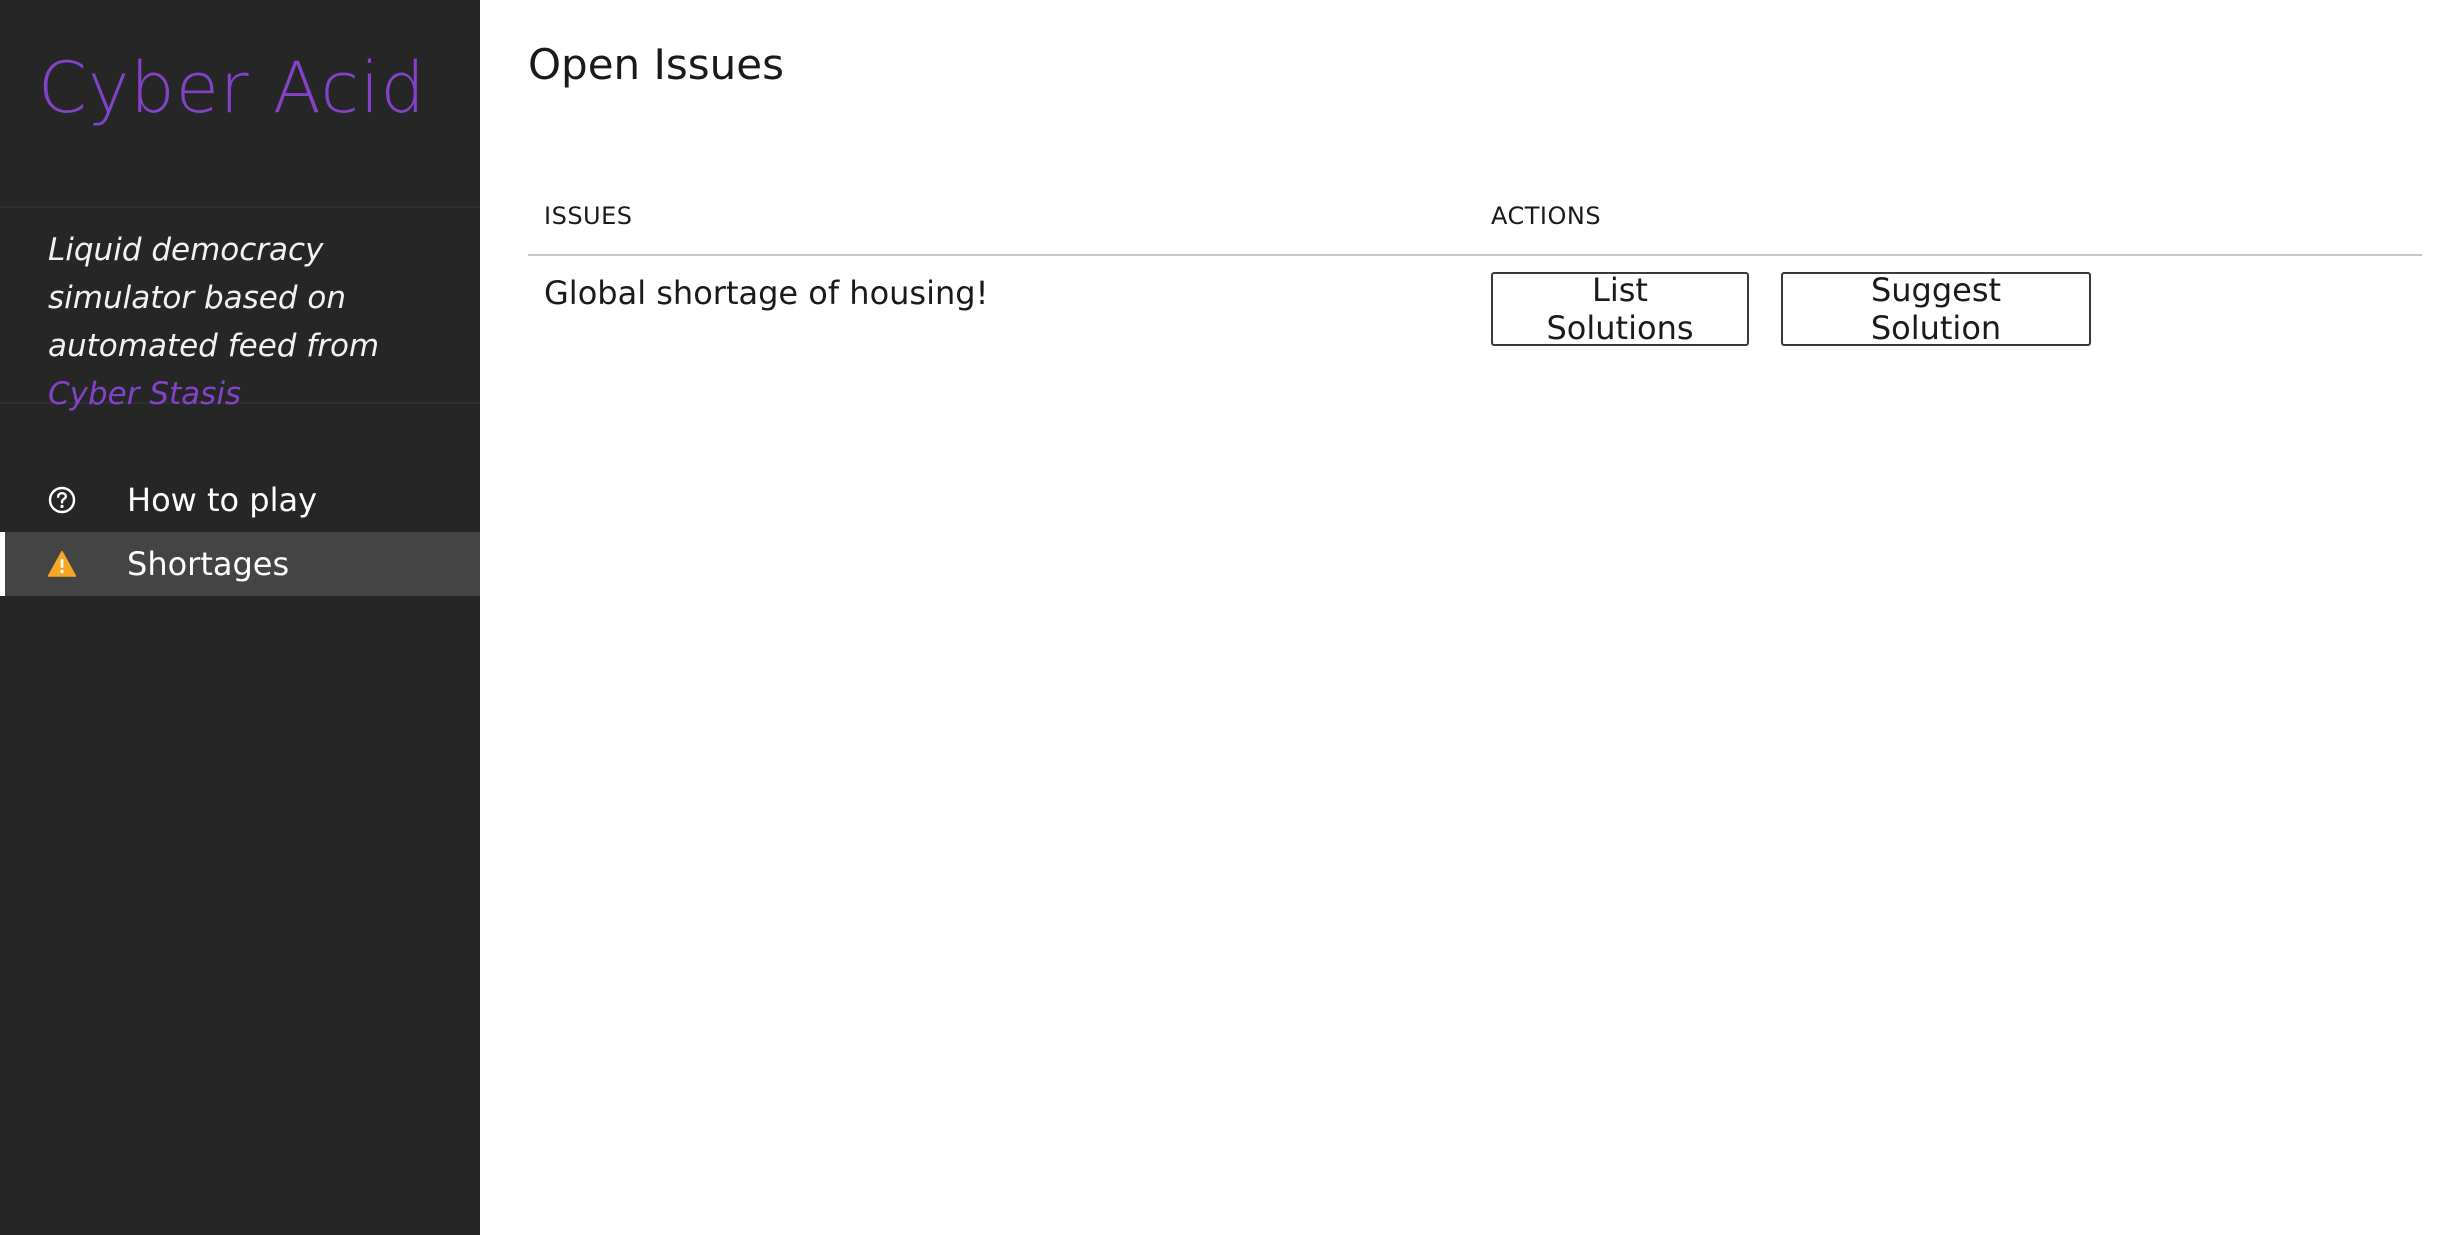 Image resolution: width=2456 pixels, height=1235 pixels. Describe the element at coordinates (588, 216) in the screenshot. I see `column-header-issues: ISSUES` at that location.